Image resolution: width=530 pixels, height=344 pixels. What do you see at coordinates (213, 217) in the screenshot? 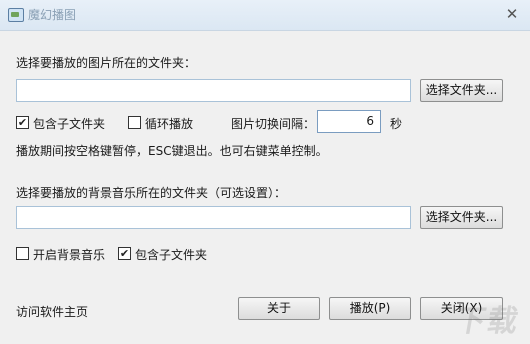
I see `music-folder-input` at bounding box center [213, 217].